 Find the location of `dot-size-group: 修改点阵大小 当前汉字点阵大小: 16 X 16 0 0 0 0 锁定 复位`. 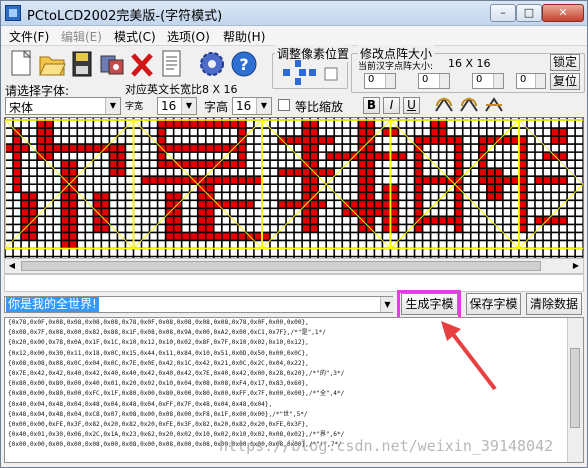

dot-size-group: 修改点阵大小 当前汉字点阵大小: 16 X 16 0 0 0 0 锁定 复位 is located at coordinates (468, 69).